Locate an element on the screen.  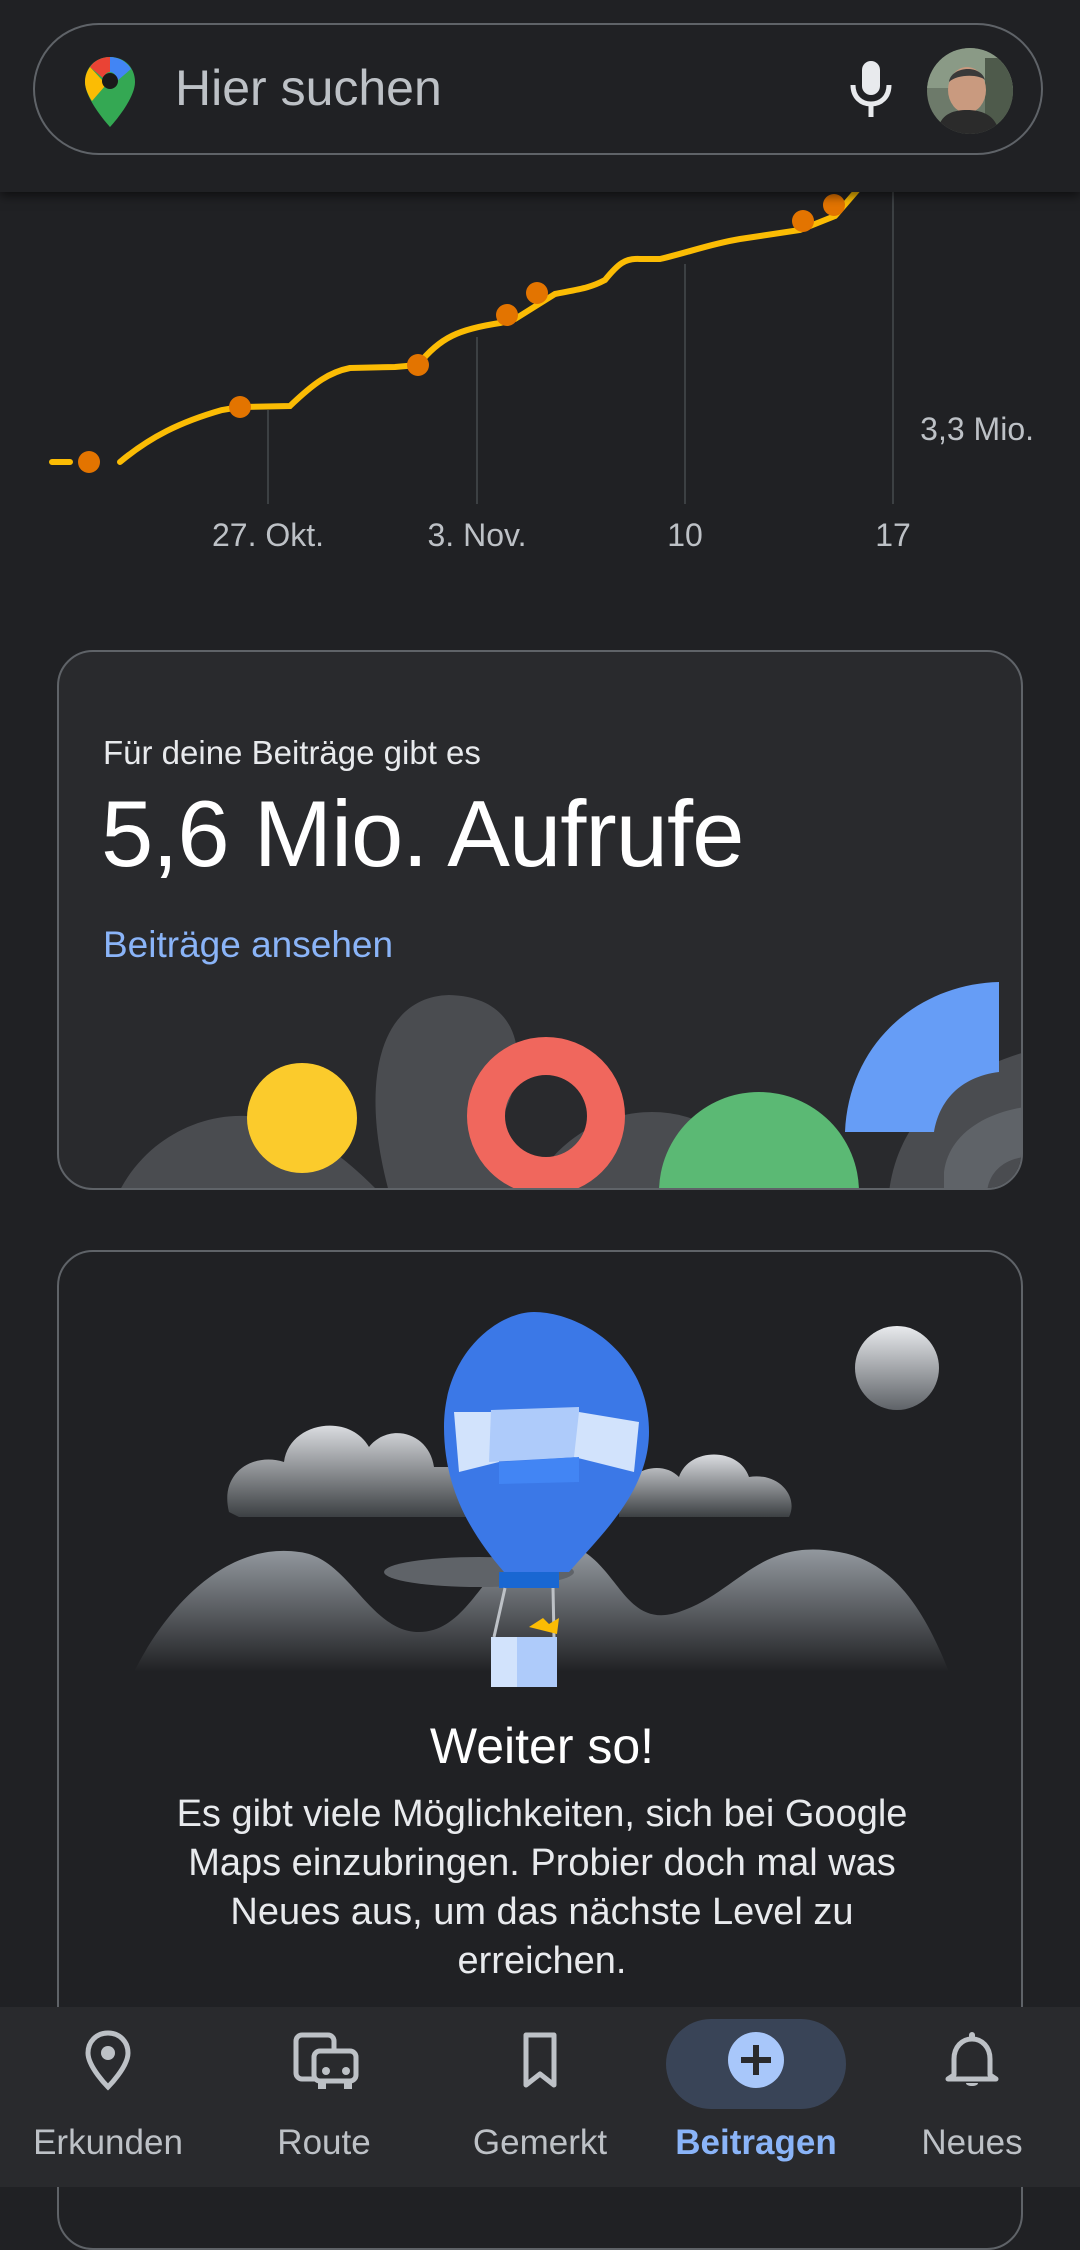
nav-item-neues: Neues is located at coordinates (972, 2097).